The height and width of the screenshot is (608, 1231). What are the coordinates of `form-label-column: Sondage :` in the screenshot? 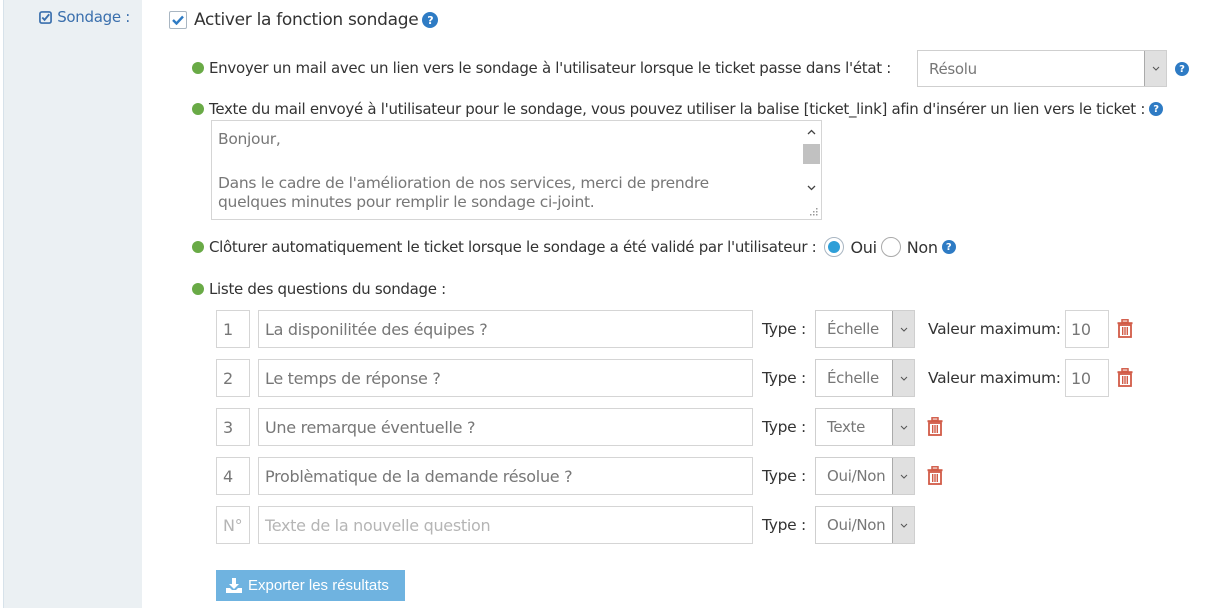 It's located at (72, 304).